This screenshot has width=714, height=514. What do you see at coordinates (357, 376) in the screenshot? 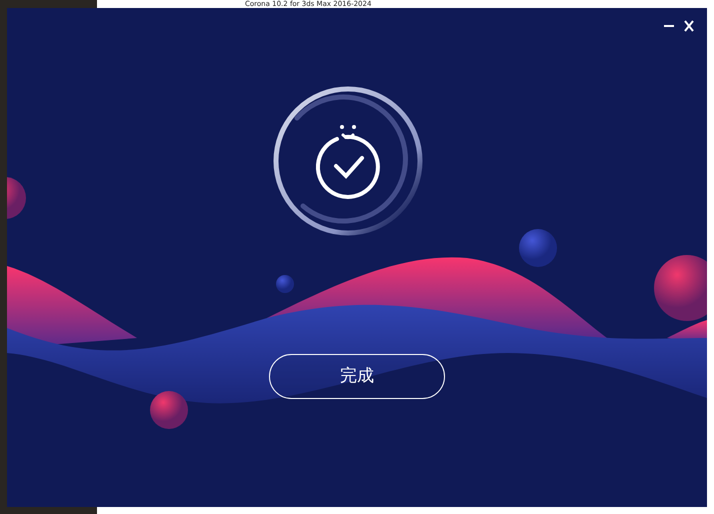
I see `finish-button: 完成` at bounding box center [357, 376].